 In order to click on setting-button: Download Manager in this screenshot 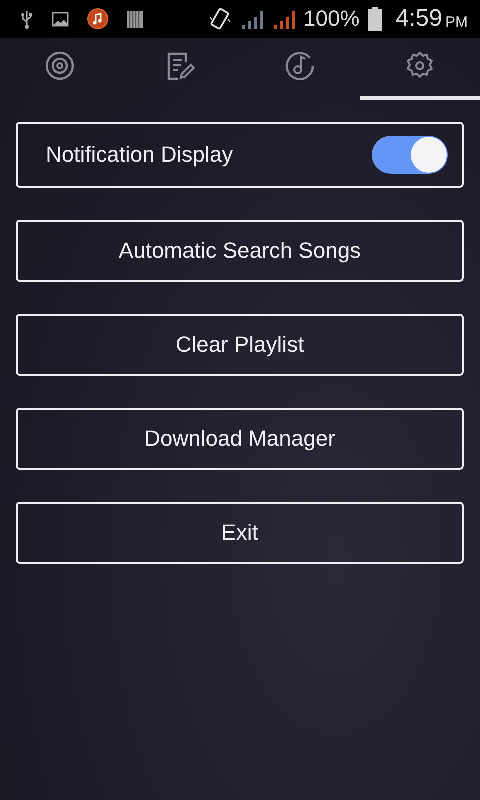, I will do `click(240, 439)`.